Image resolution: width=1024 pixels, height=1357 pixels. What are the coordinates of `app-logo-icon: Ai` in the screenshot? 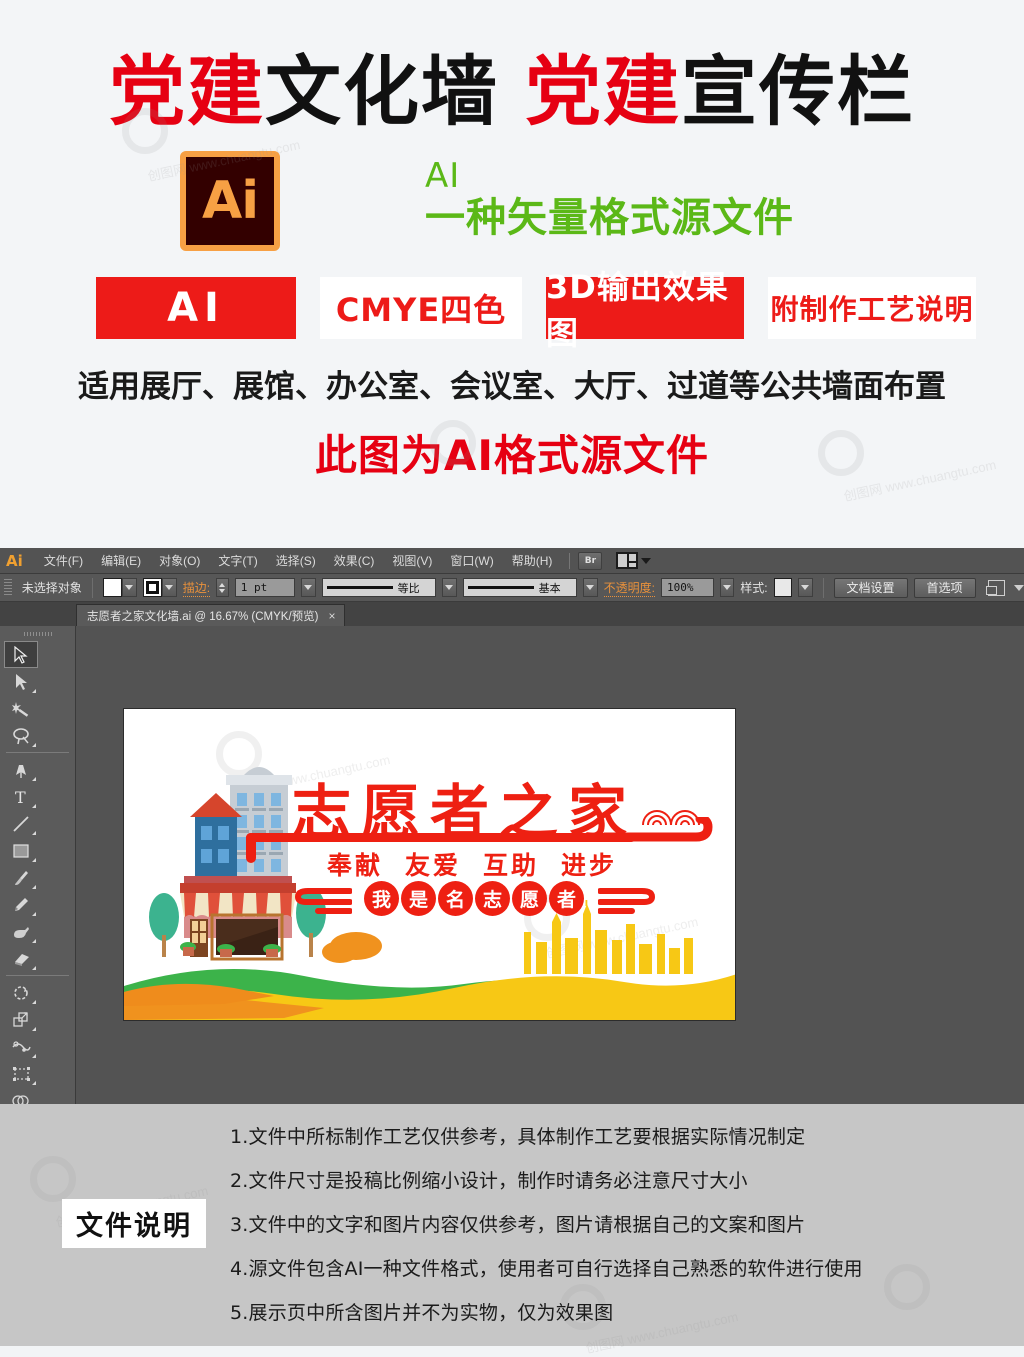 It's located at (14, 560).